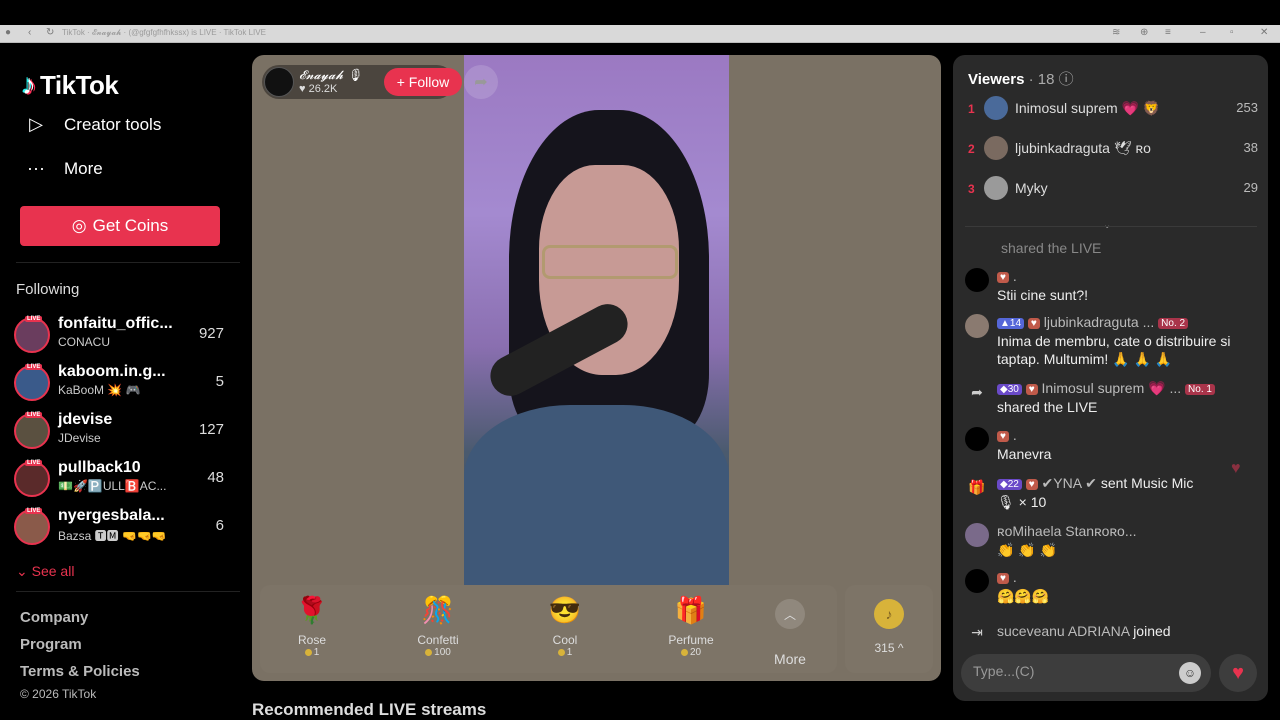 This screenshot has width=1280, height=720. Describe the element at coordinates (1073, 671) in the screenshot. I see `chat-input` at that location.